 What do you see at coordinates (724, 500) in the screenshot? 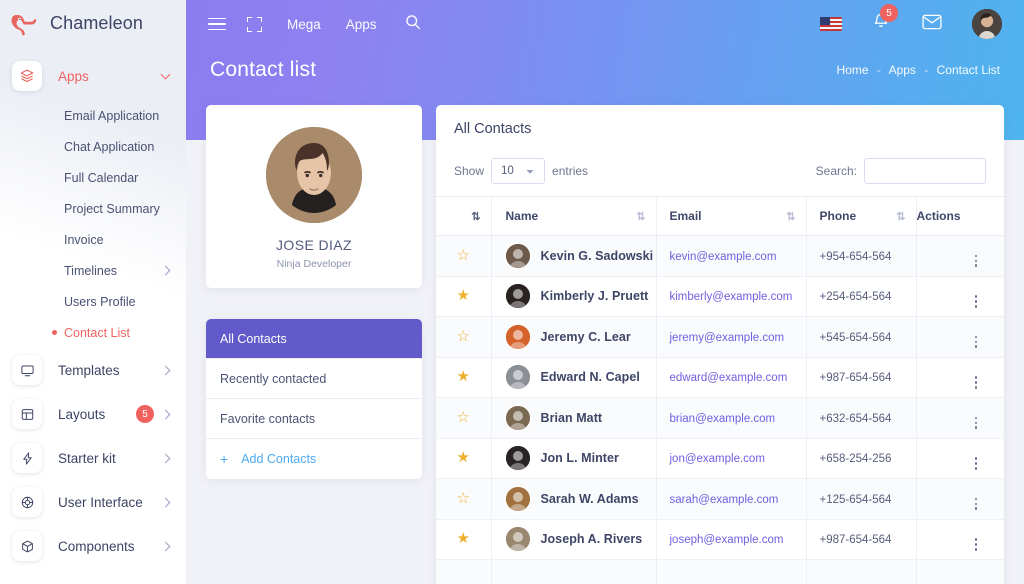
I see `row-email-link: sarah@example.com` at bounding box center [724, 500].